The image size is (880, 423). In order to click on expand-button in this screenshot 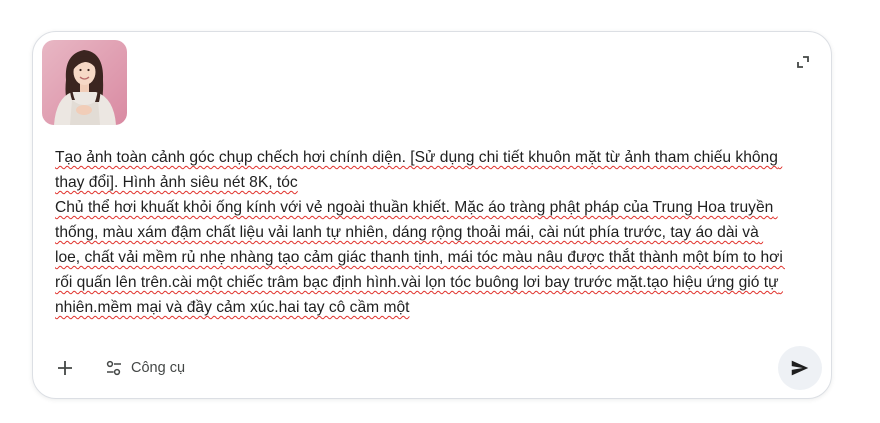, I will do `click(803, 62)`.